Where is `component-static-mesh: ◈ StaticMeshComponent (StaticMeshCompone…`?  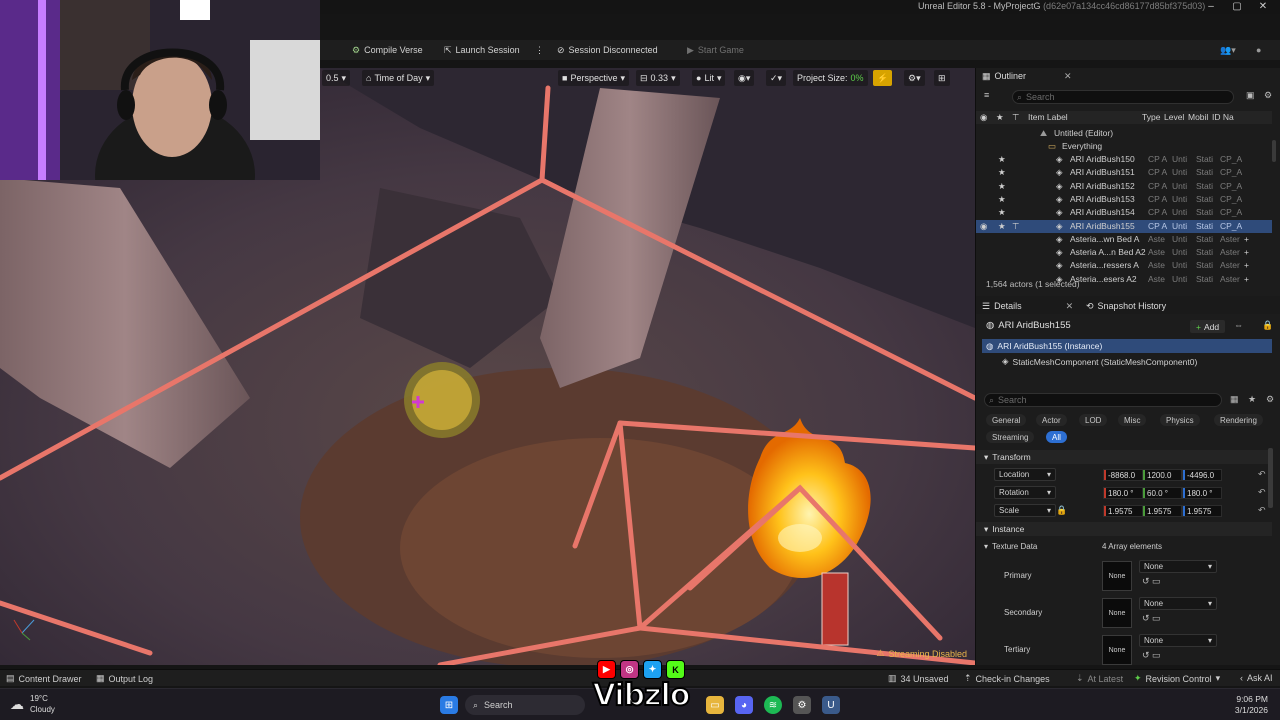 component-static-mesh: ◈ StaticMeshComponent (StaticMeshCompone… is located at coordinates (1099, 361).